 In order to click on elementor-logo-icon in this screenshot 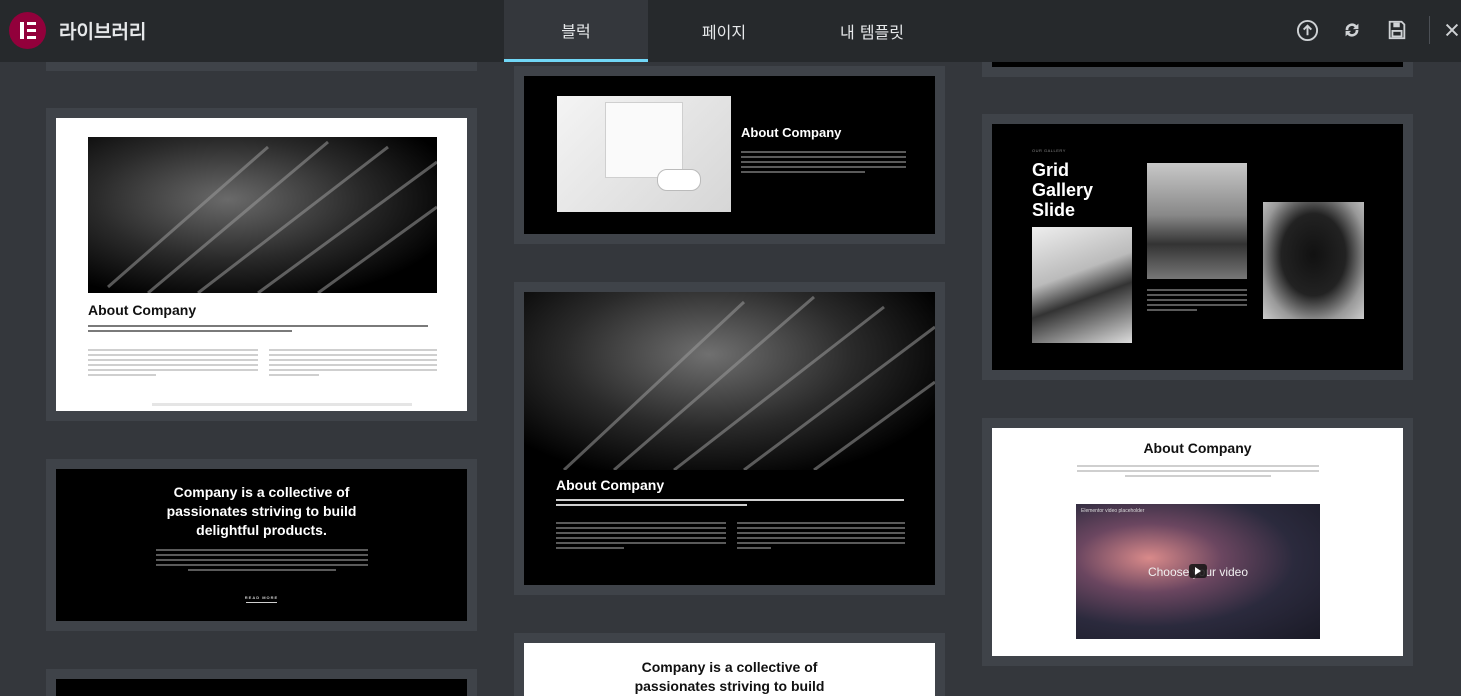, I will do `click(27, 30)`.